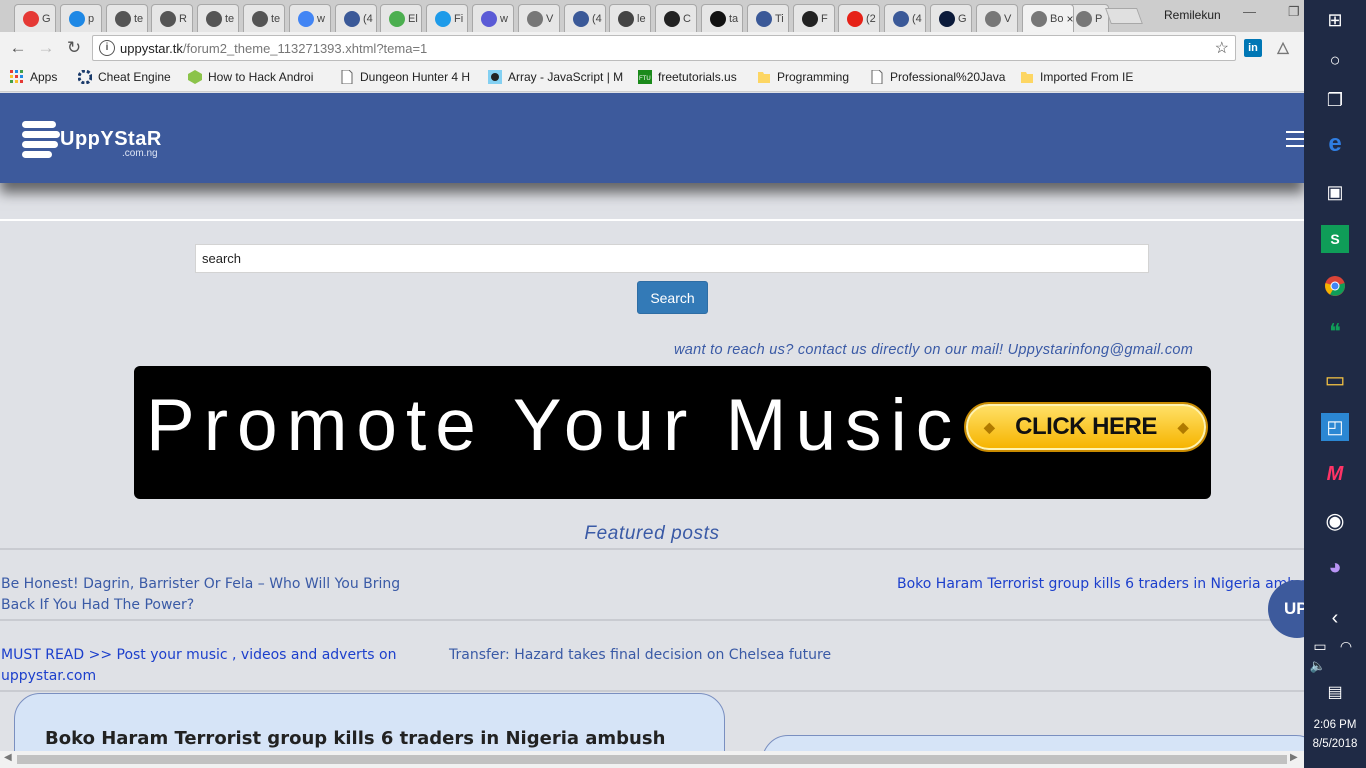 Image resolution: width=1366 pixels, height=768 pixels. Describe the element at coordinates (859, 18) in the screenshot. I see `browser-tab: (2` at that location.